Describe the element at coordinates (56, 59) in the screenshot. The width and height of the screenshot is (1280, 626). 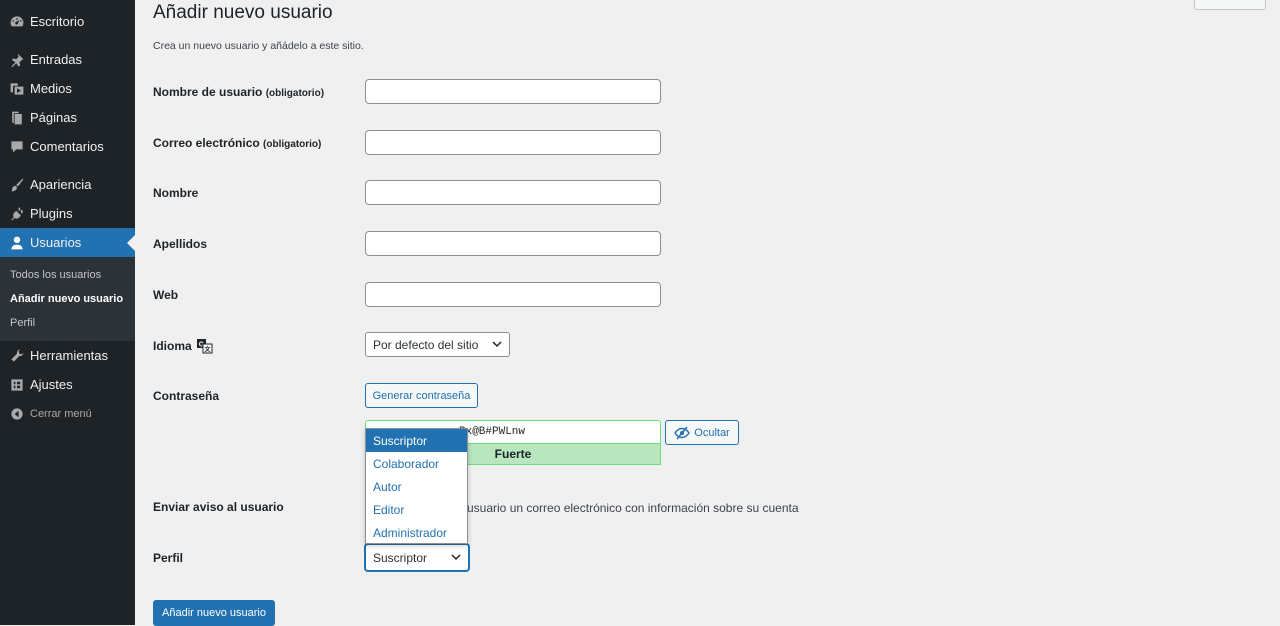
I see `sidebar-item-label: Entradas` at that location.